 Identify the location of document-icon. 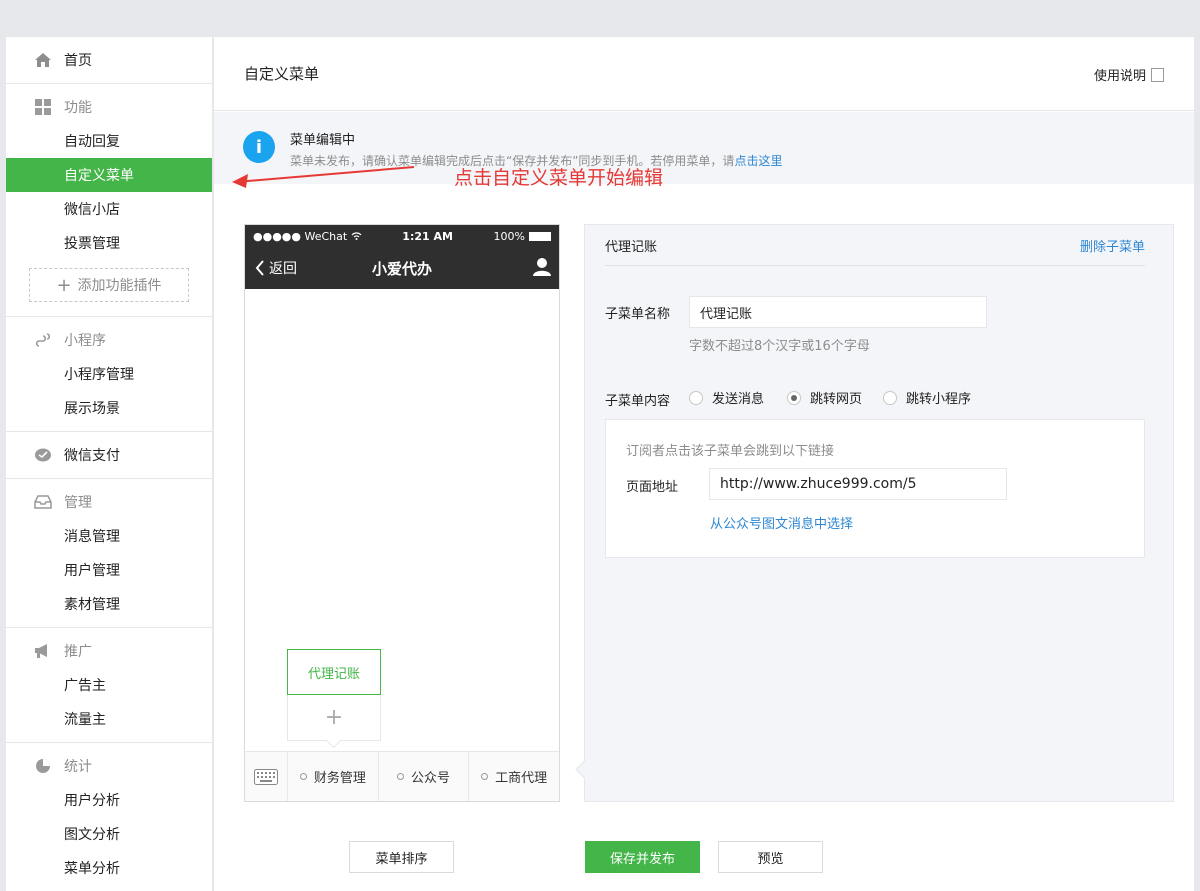
(1157, 74).